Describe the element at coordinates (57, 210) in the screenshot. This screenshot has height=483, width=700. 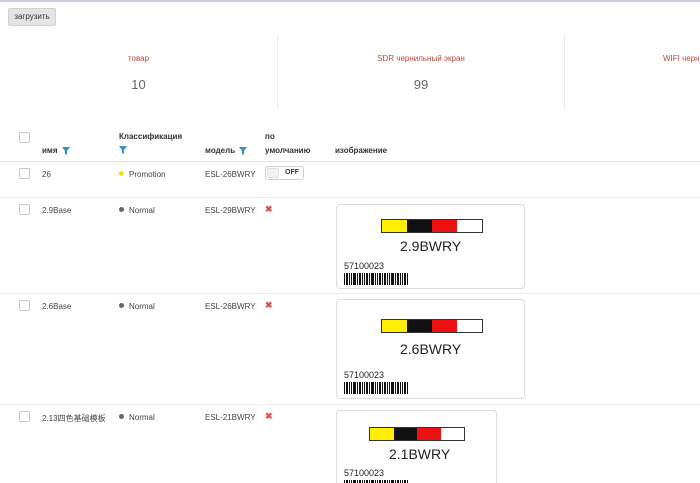
I see `row-name: 2.9Base` at that location.